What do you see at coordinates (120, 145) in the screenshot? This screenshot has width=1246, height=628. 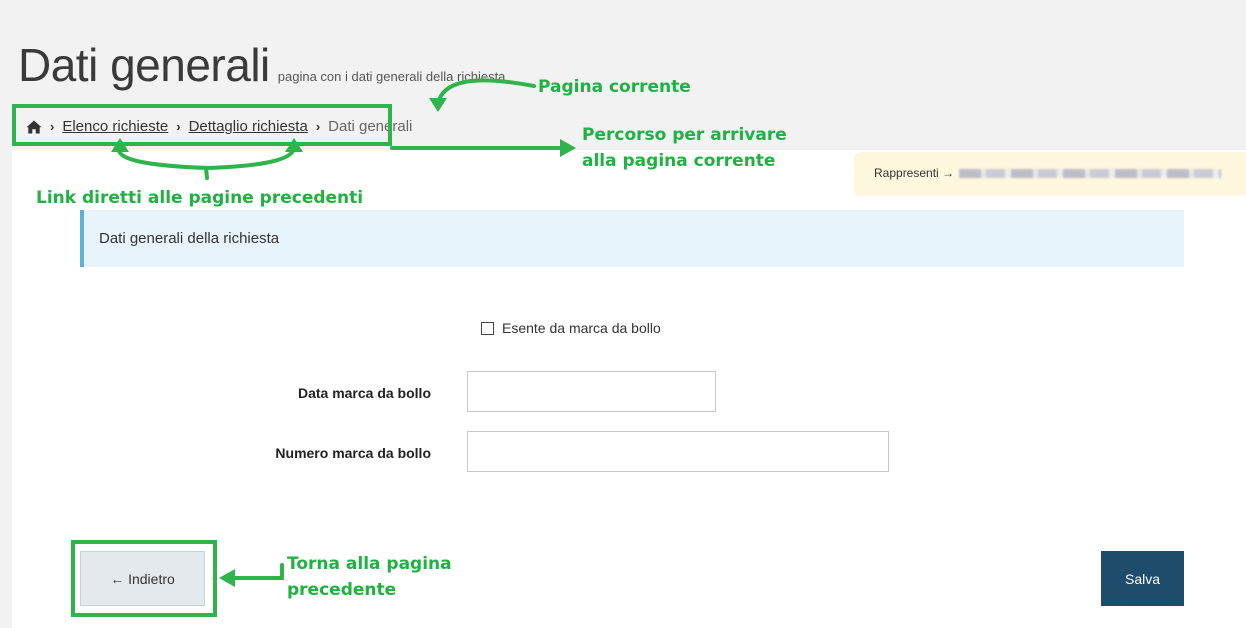 I see `links-arrowhead-left` at bounding box center [120, 145].